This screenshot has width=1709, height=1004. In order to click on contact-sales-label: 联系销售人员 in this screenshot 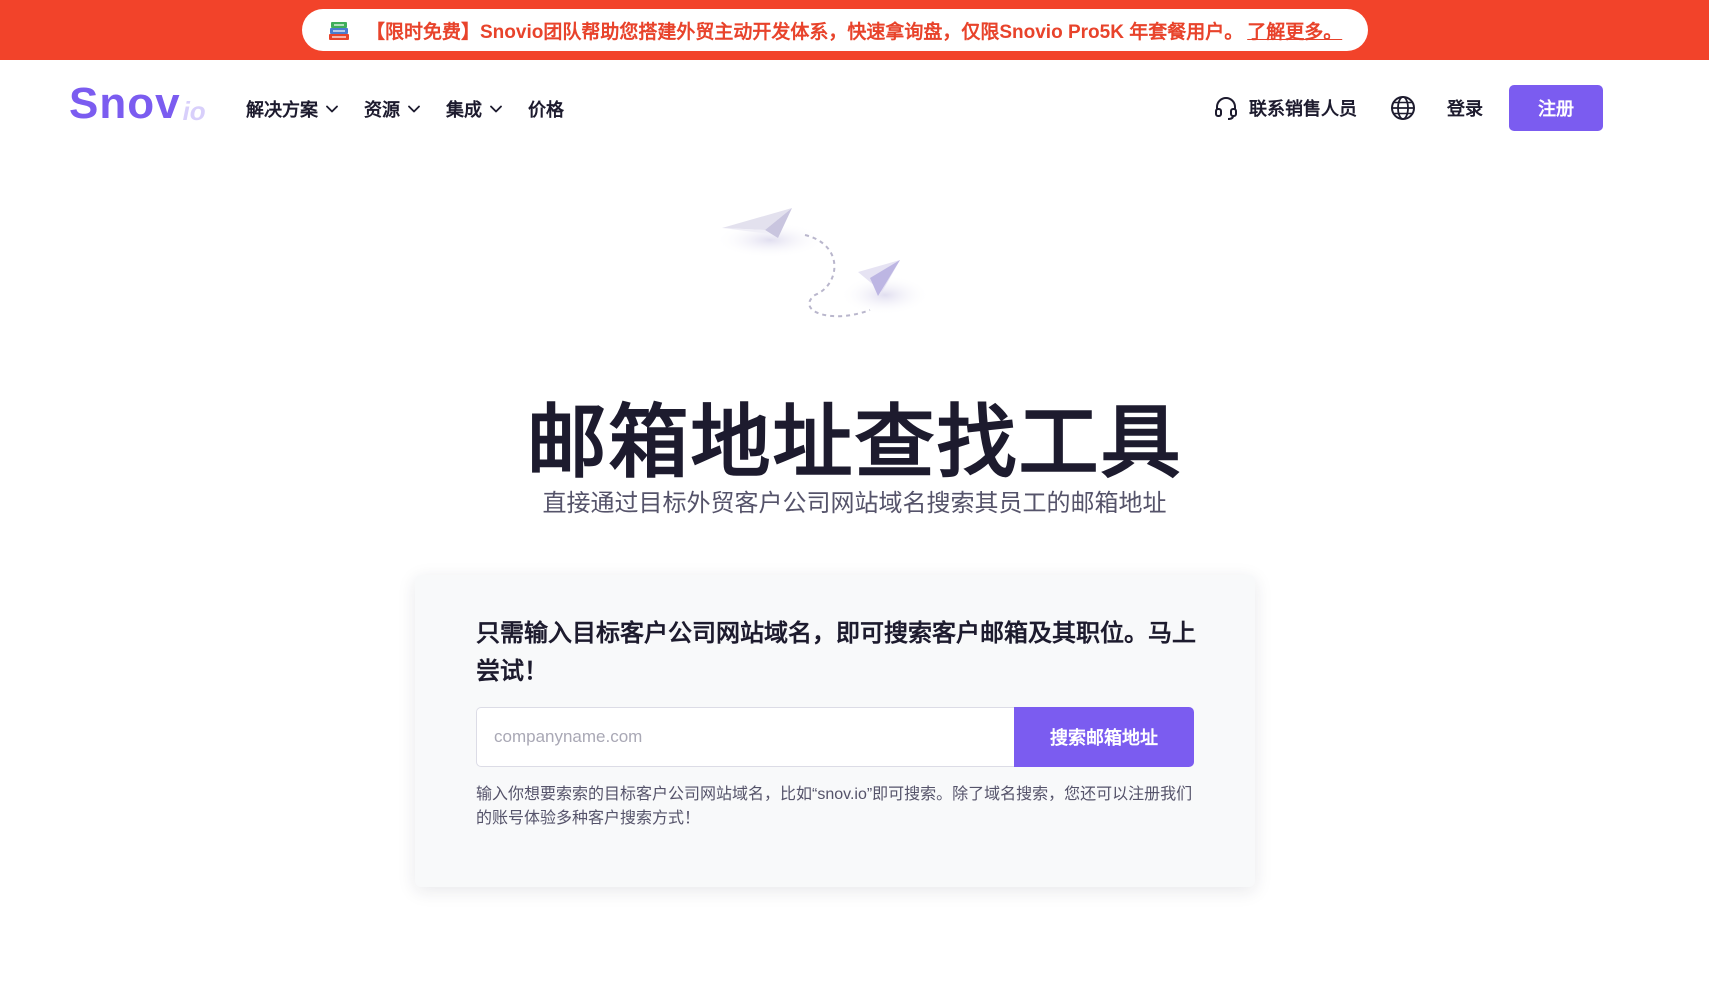, I will do `click(1303, 109)`.